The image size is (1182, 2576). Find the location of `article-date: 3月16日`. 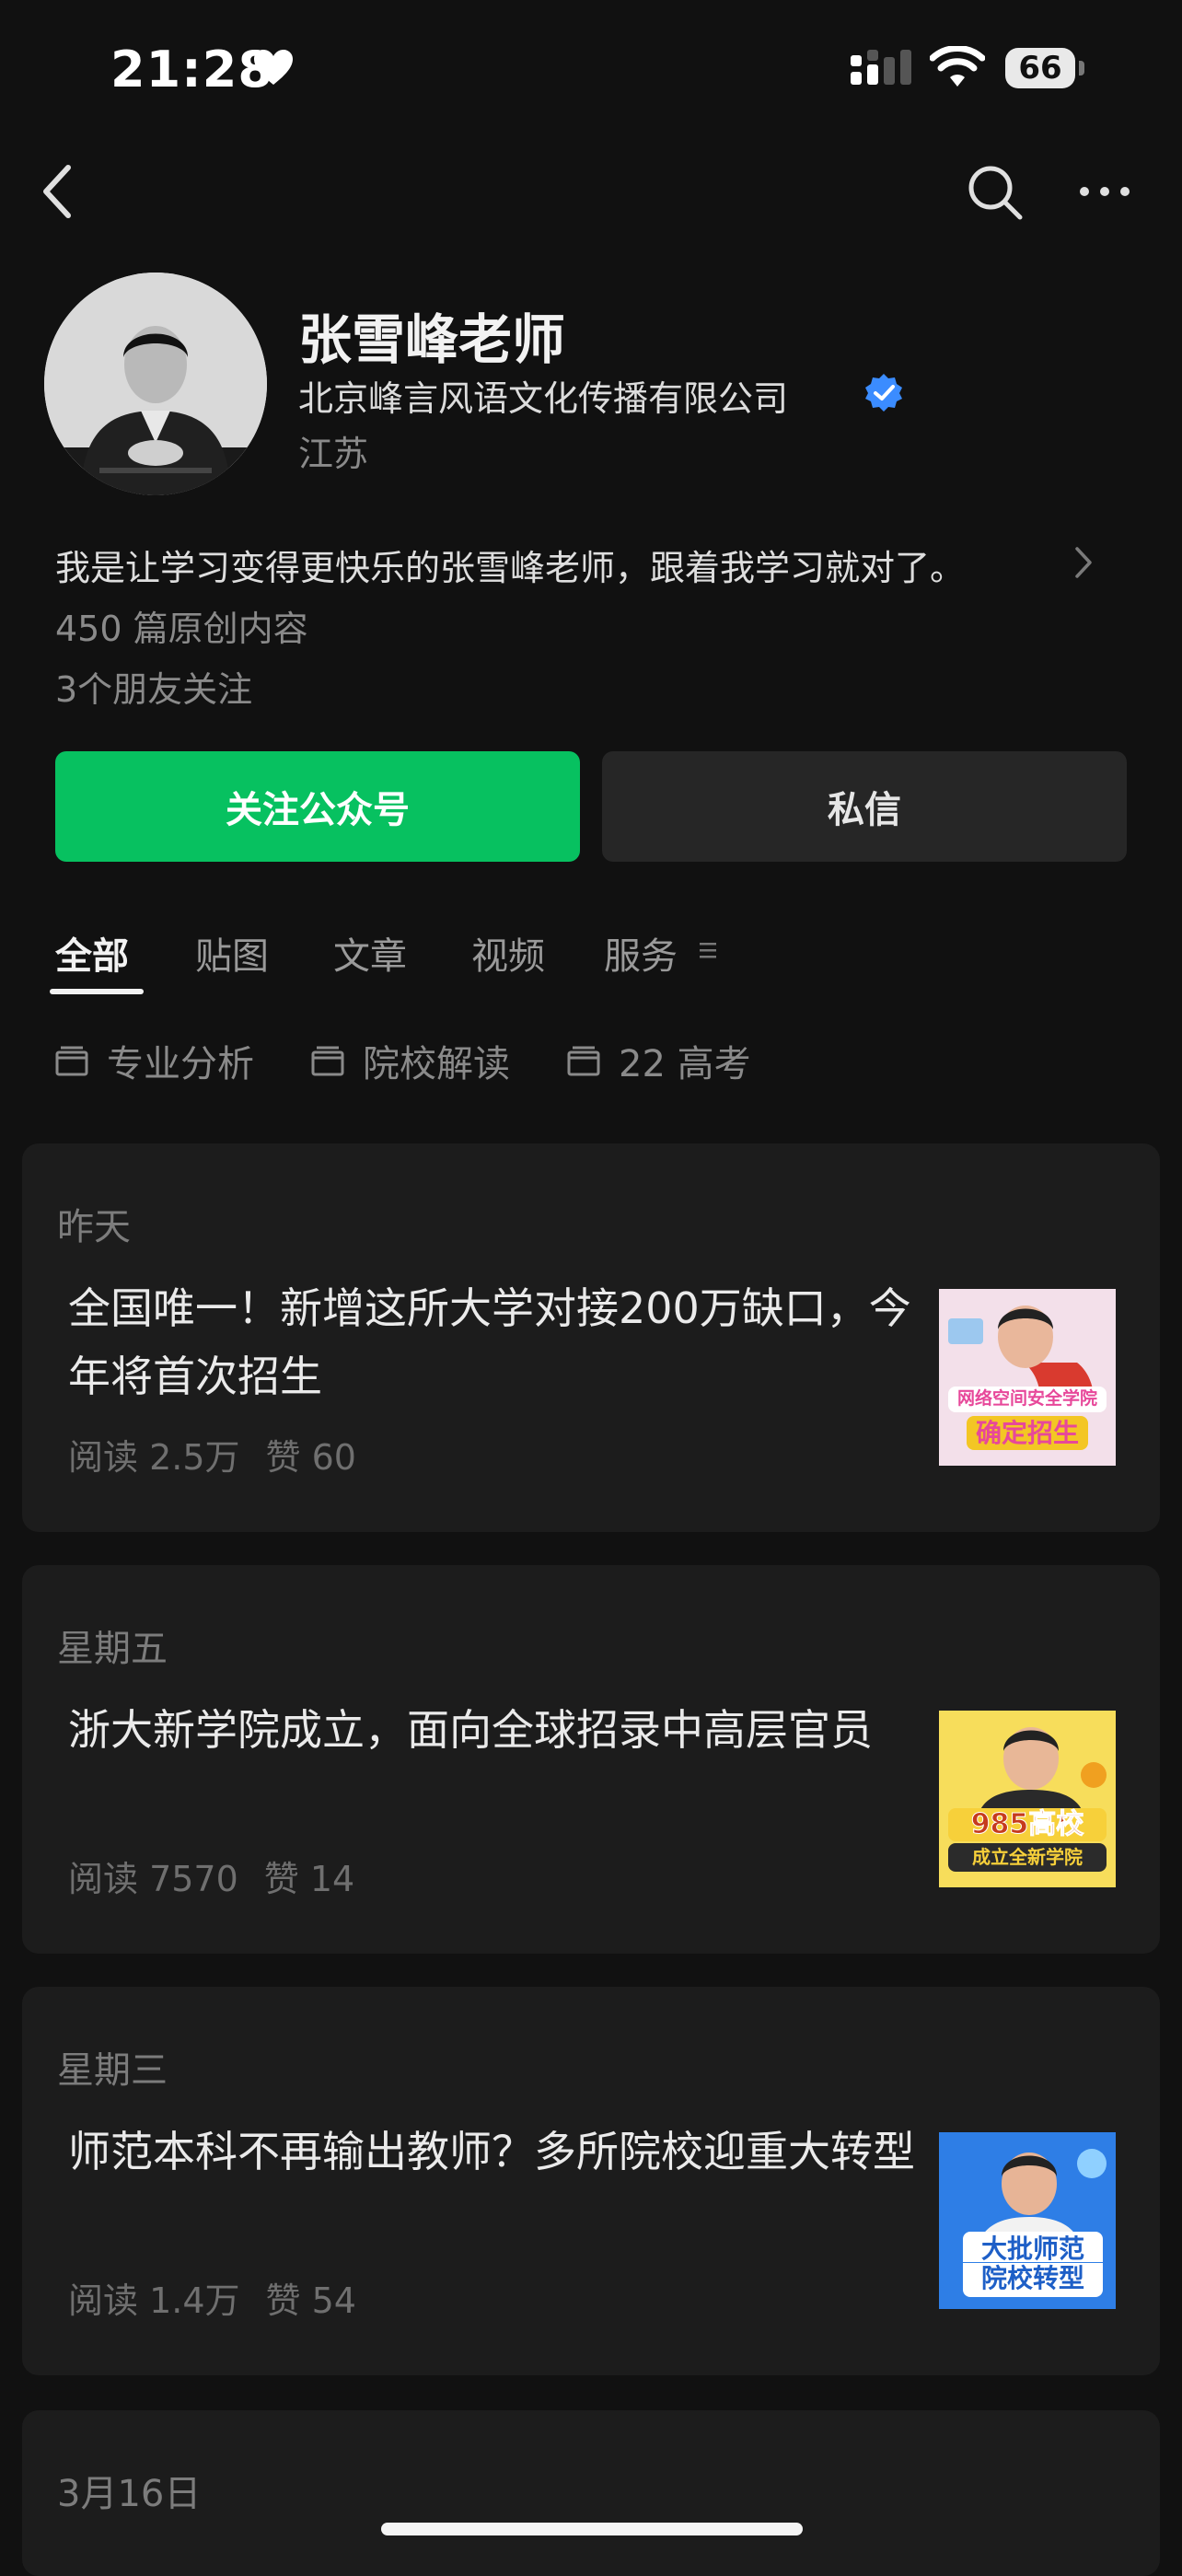

article-date: 3月16日 is located at coordinates (129, 2494).